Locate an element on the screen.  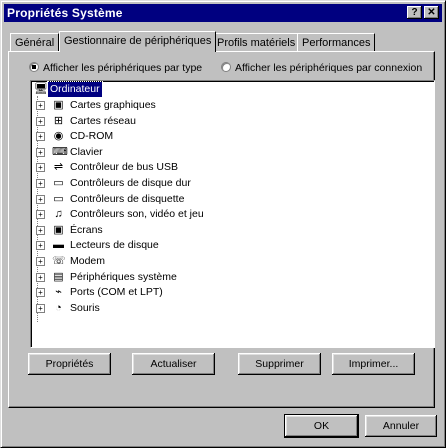
radio-view-by-type: Afficher les périphériques par type is located at coordinates (115, 68).